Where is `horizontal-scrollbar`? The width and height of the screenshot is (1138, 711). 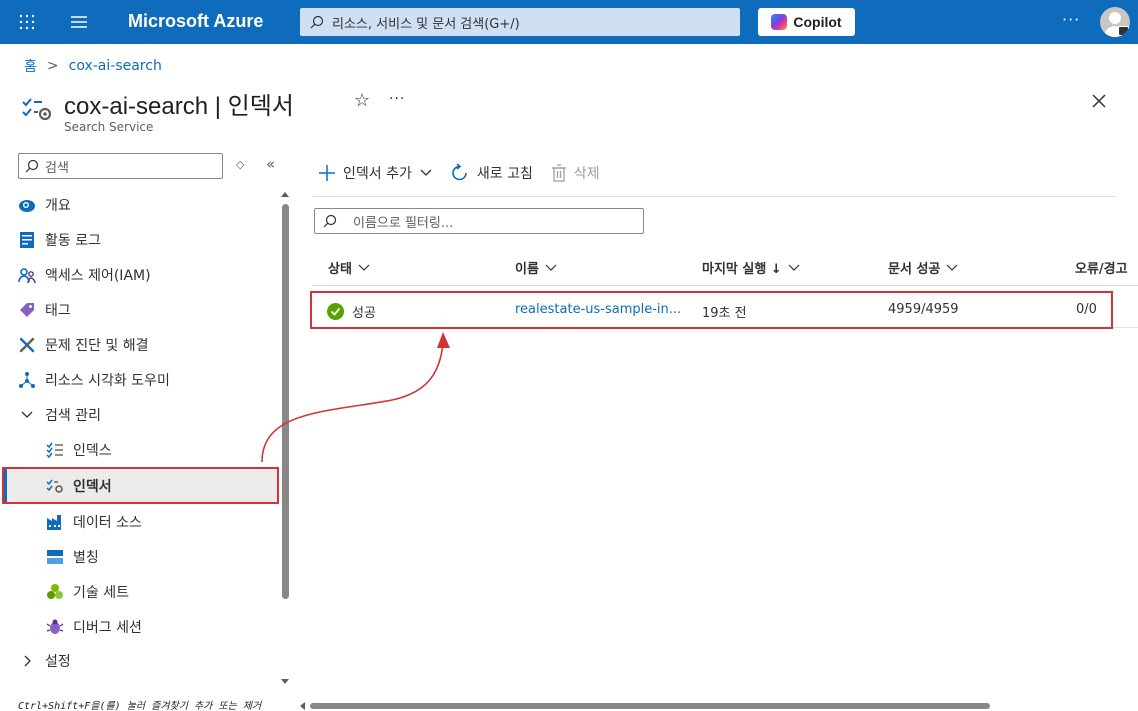 horizontal-scrollbar is located at coordinates (718, 705).